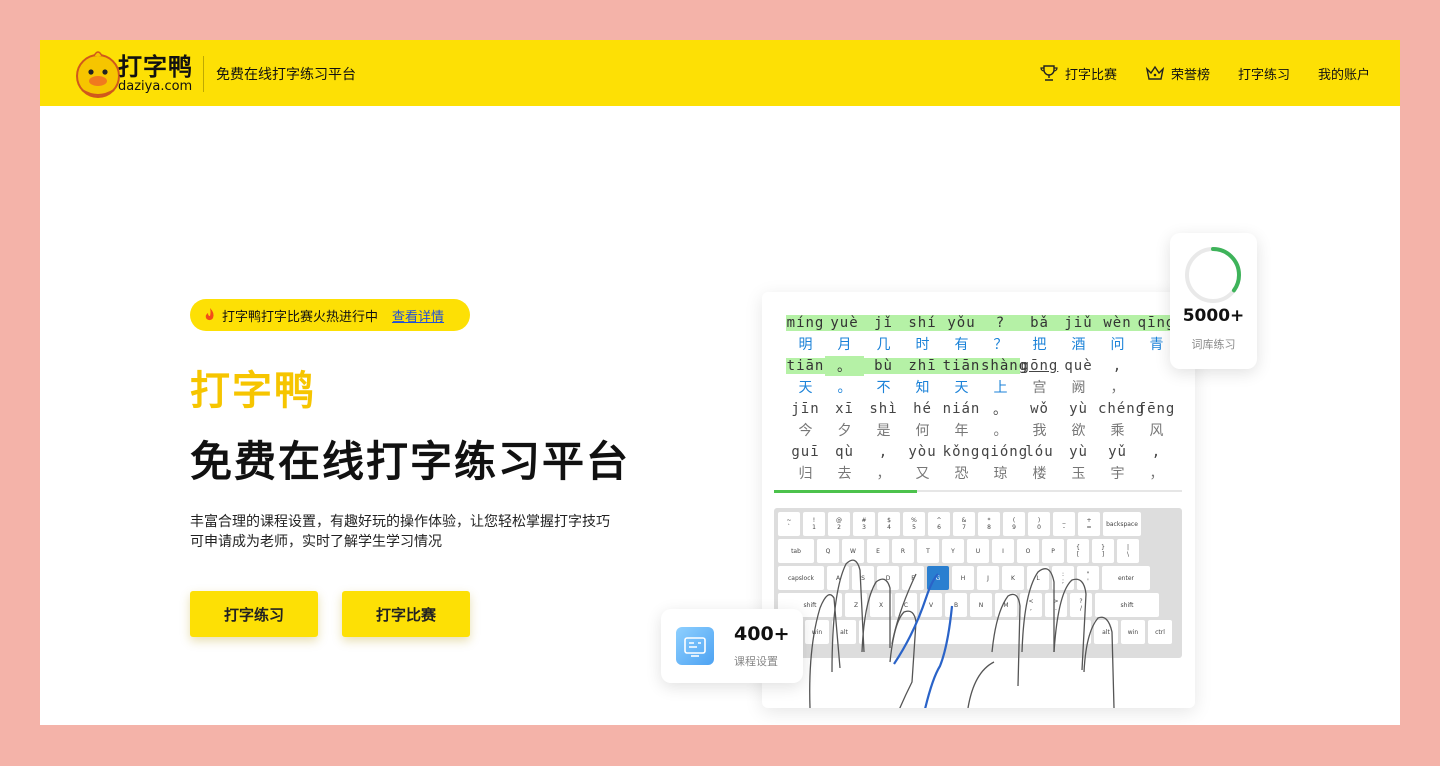  I want to click on hanzi-char: 天, so click(805, 388).